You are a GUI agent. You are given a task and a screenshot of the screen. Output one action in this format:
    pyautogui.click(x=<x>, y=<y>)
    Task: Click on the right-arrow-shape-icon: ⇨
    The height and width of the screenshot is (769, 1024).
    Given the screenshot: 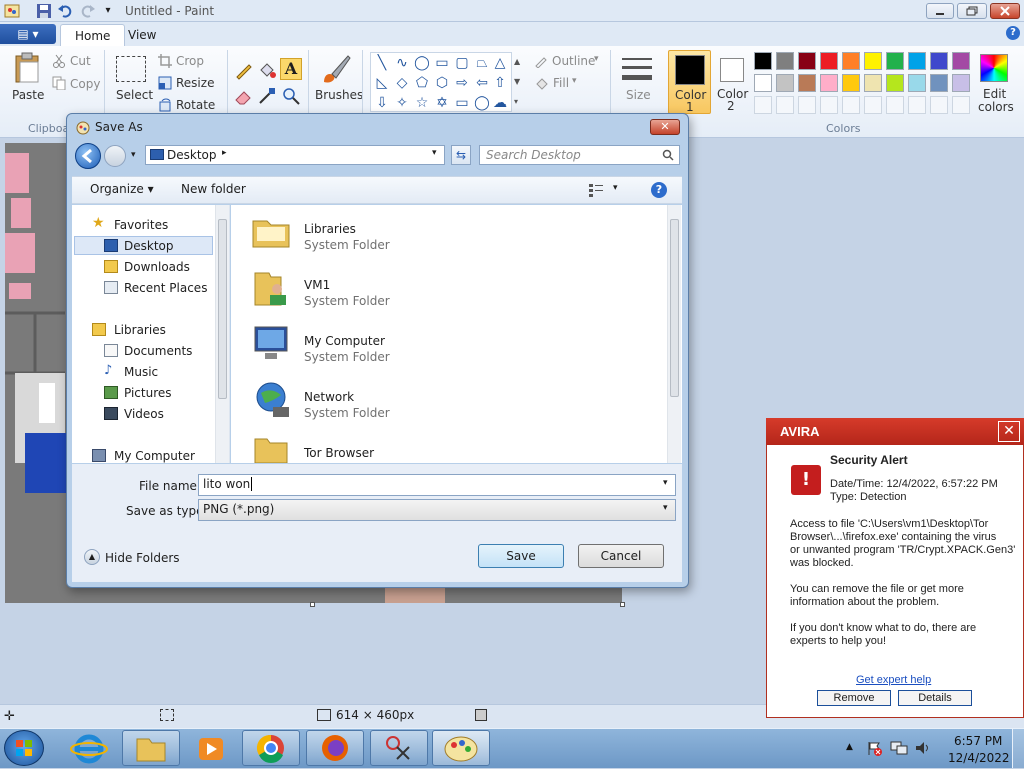 What is the action you would take?
    pyautogui.click(x=462, y=83)
    